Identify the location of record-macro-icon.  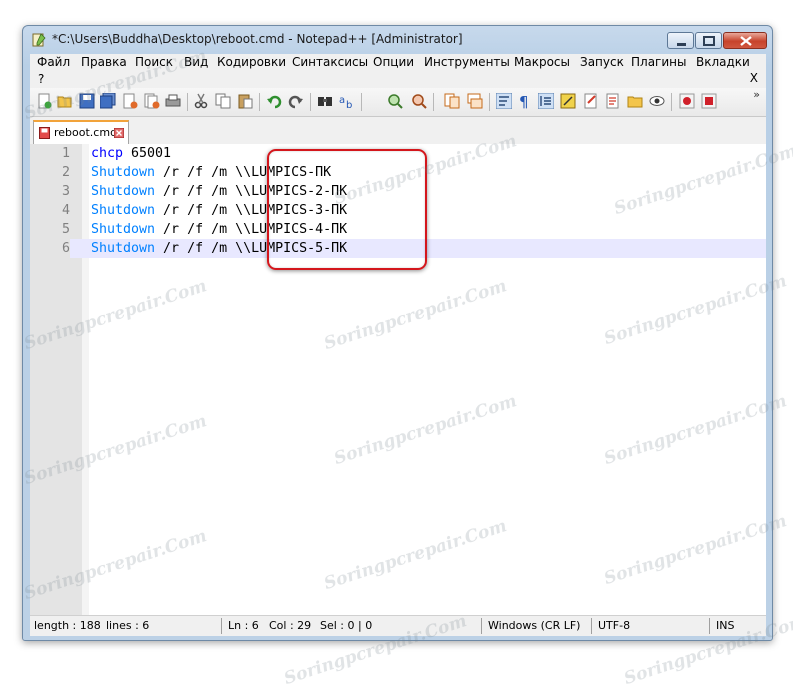
(687, 101).